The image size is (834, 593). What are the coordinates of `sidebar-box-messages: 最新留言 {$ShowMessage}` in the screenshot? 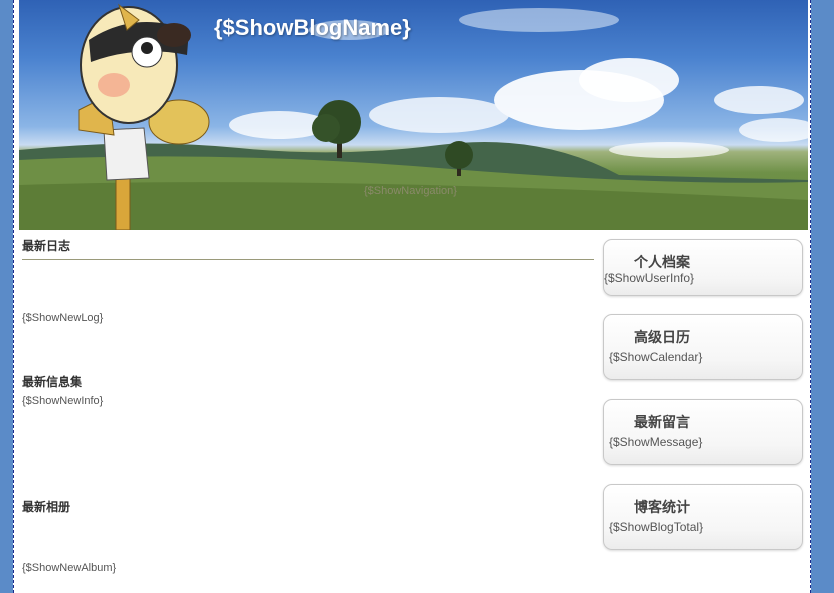 It's located at (703, 432).